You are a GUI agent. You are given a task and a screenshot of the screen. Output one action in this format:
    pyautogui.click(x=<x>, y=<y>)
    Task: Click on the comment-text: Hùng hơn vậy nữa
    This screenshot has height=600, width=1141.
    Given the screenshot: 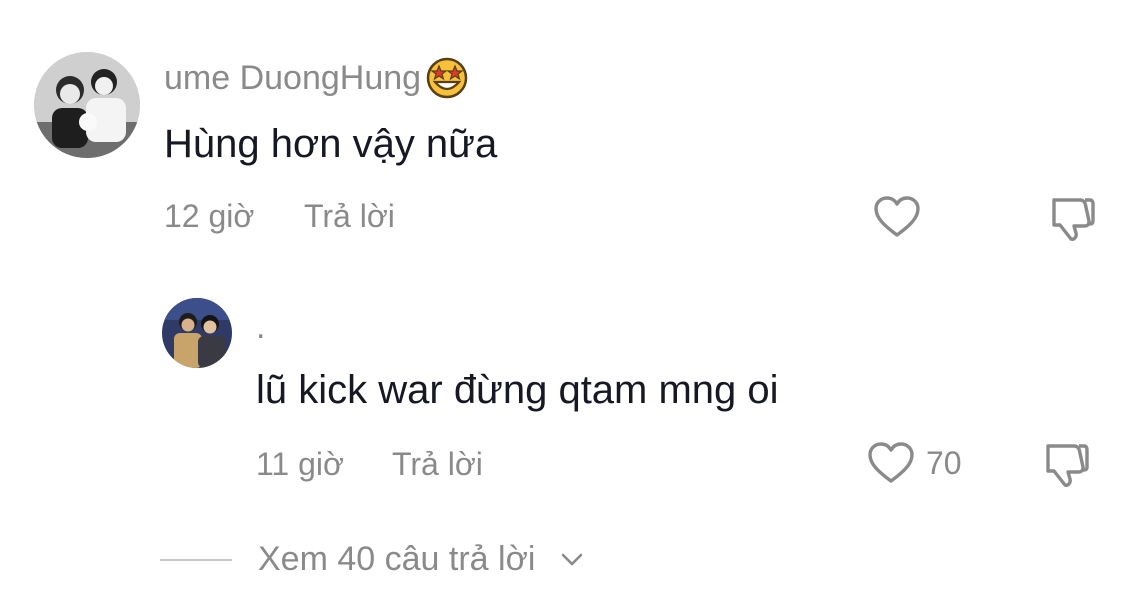 What is the action you would take?
    pyautogui.click(x=331, y=144)
    